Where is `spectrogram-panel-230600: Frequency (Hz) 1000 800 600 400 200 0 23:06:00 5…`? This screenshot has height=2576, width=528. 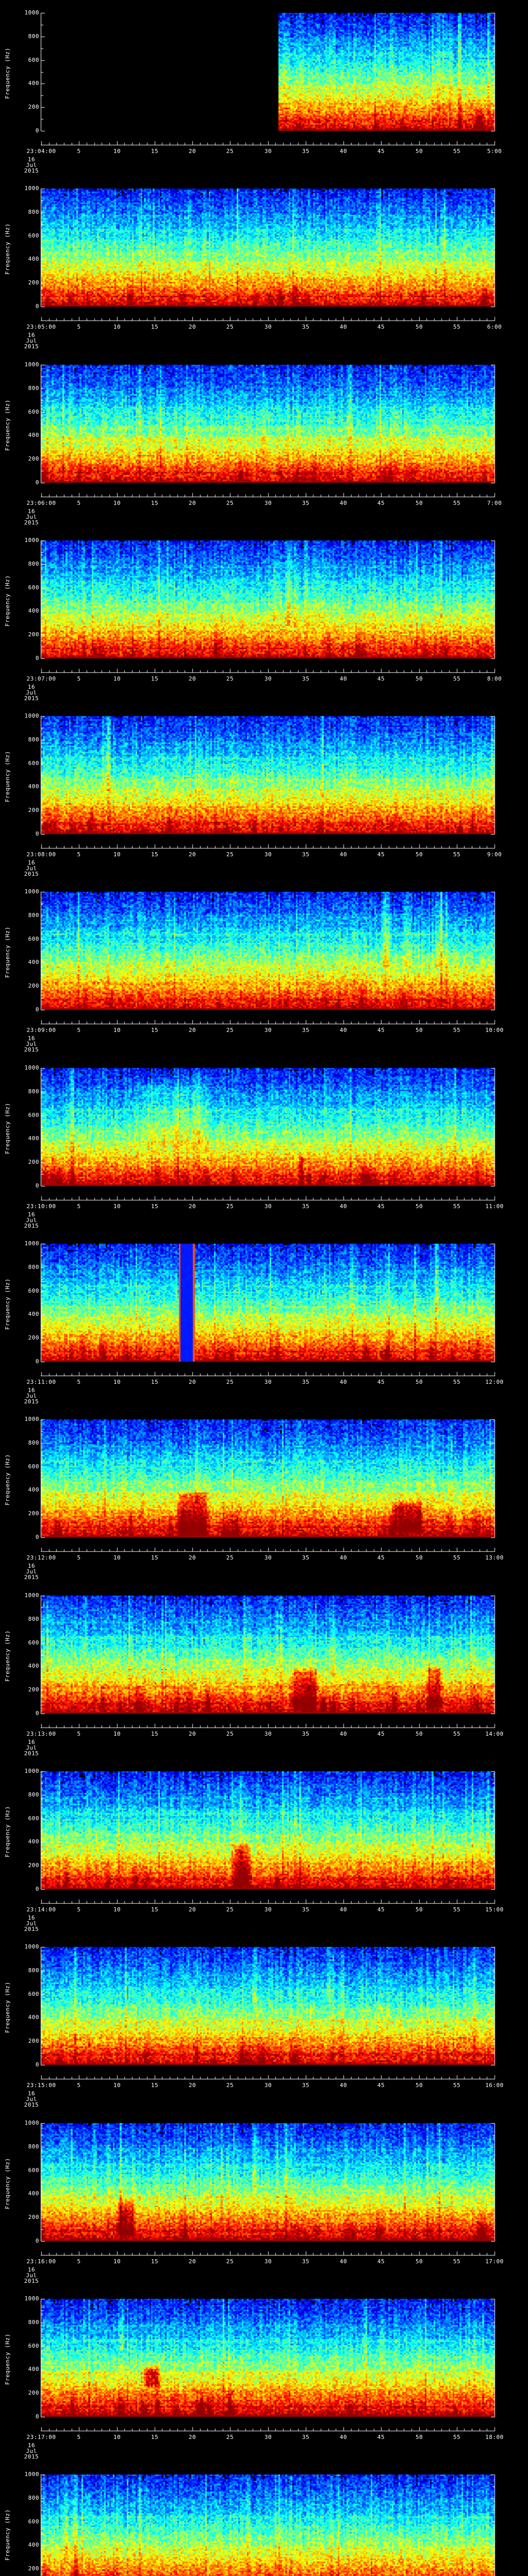
spectrogram-panel-230600: Frequency (Hz) 1000 800 600 400 200 0 23:06:00 5… is located at coordinates (264, 440).